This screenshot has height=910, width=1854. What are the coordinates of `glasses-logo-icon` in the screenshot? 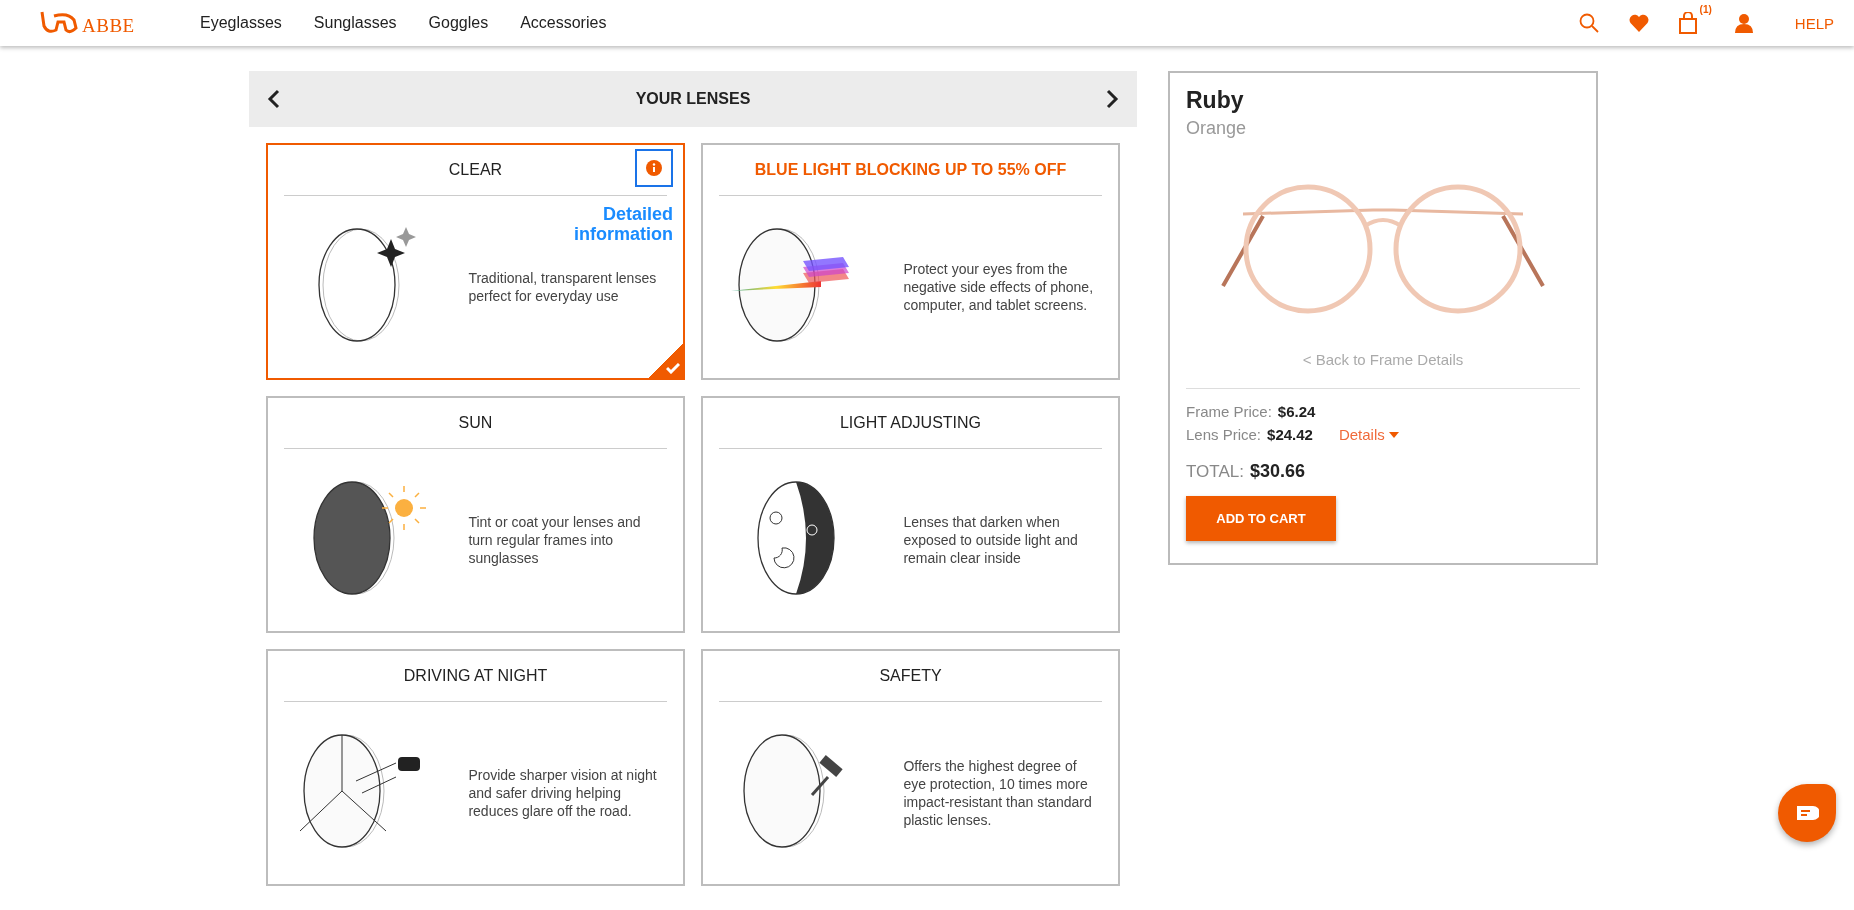 It's located at (60, 23).